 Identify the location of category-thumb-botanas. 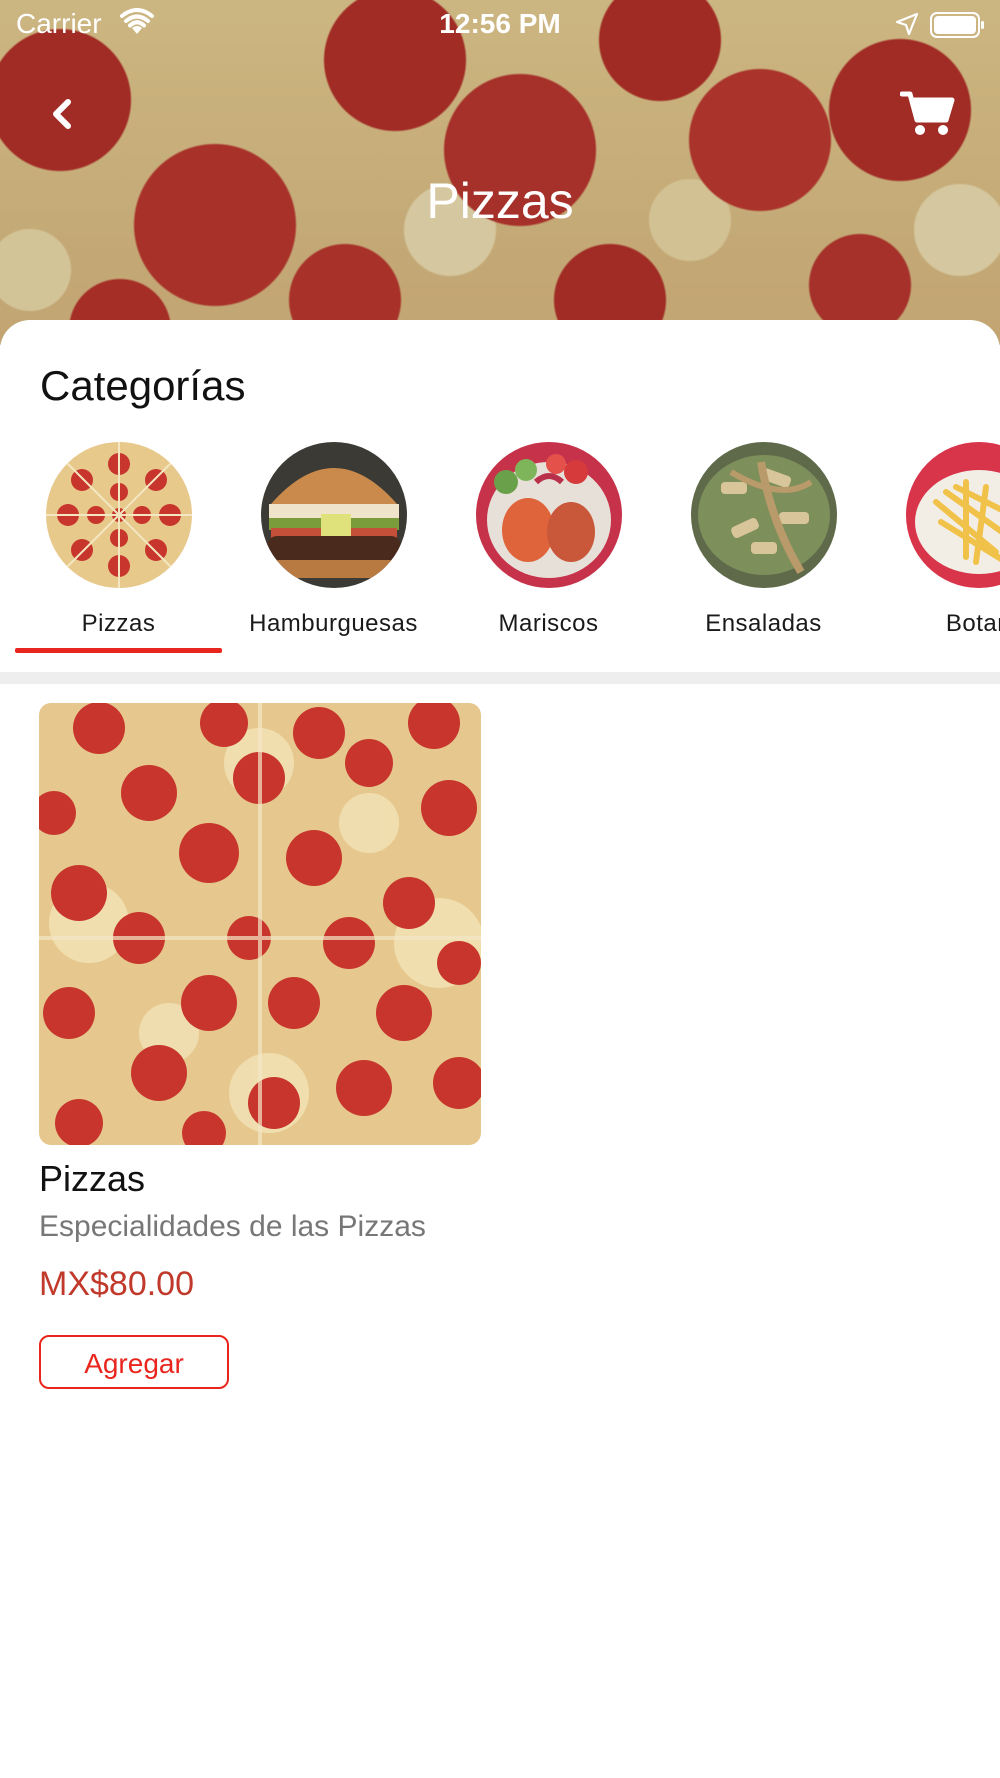
(952, 515).